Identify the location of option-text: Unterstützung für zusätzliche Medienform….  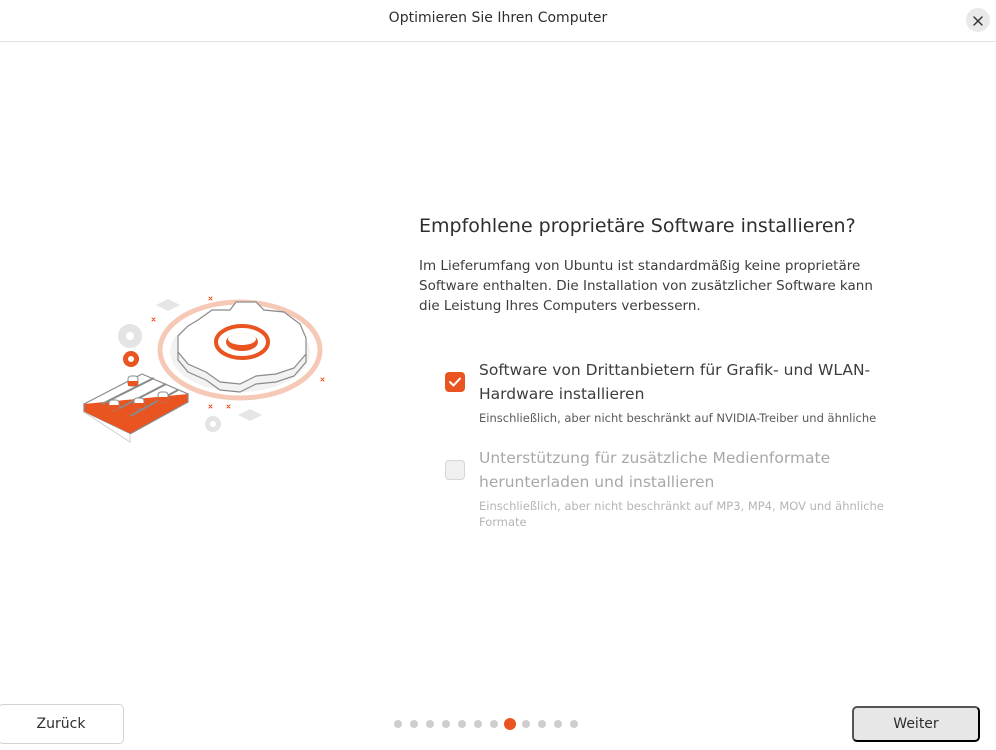
(684, 488).